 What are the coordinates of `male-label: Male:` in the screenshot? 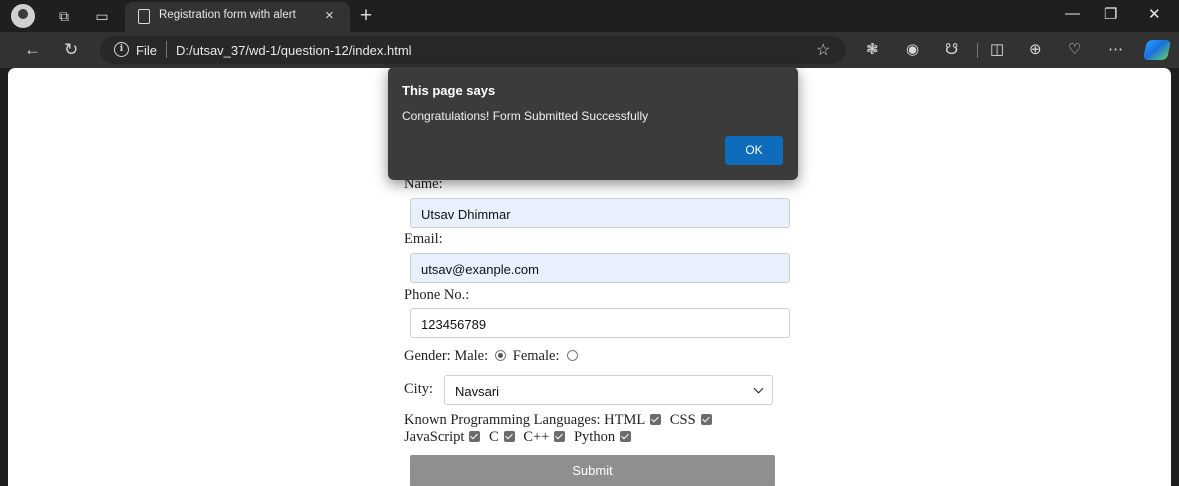 It's located at (471, 356).